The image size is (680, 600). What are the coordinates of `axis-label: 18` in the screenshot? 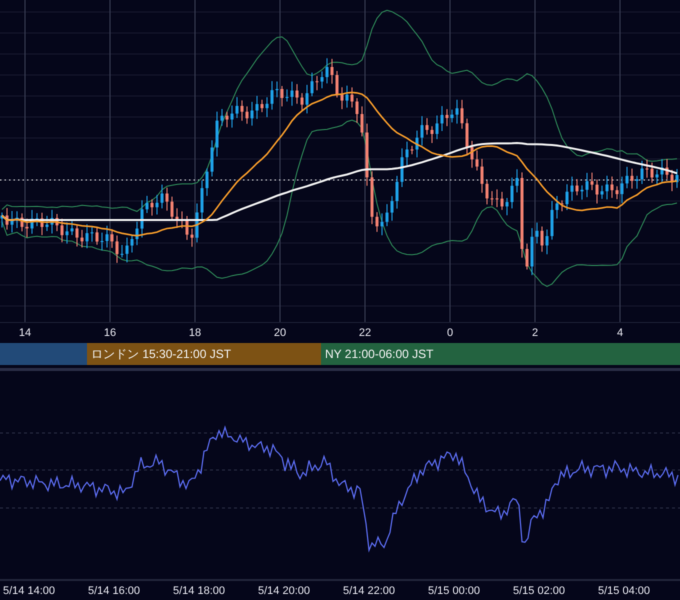 It's located at (195, 333).